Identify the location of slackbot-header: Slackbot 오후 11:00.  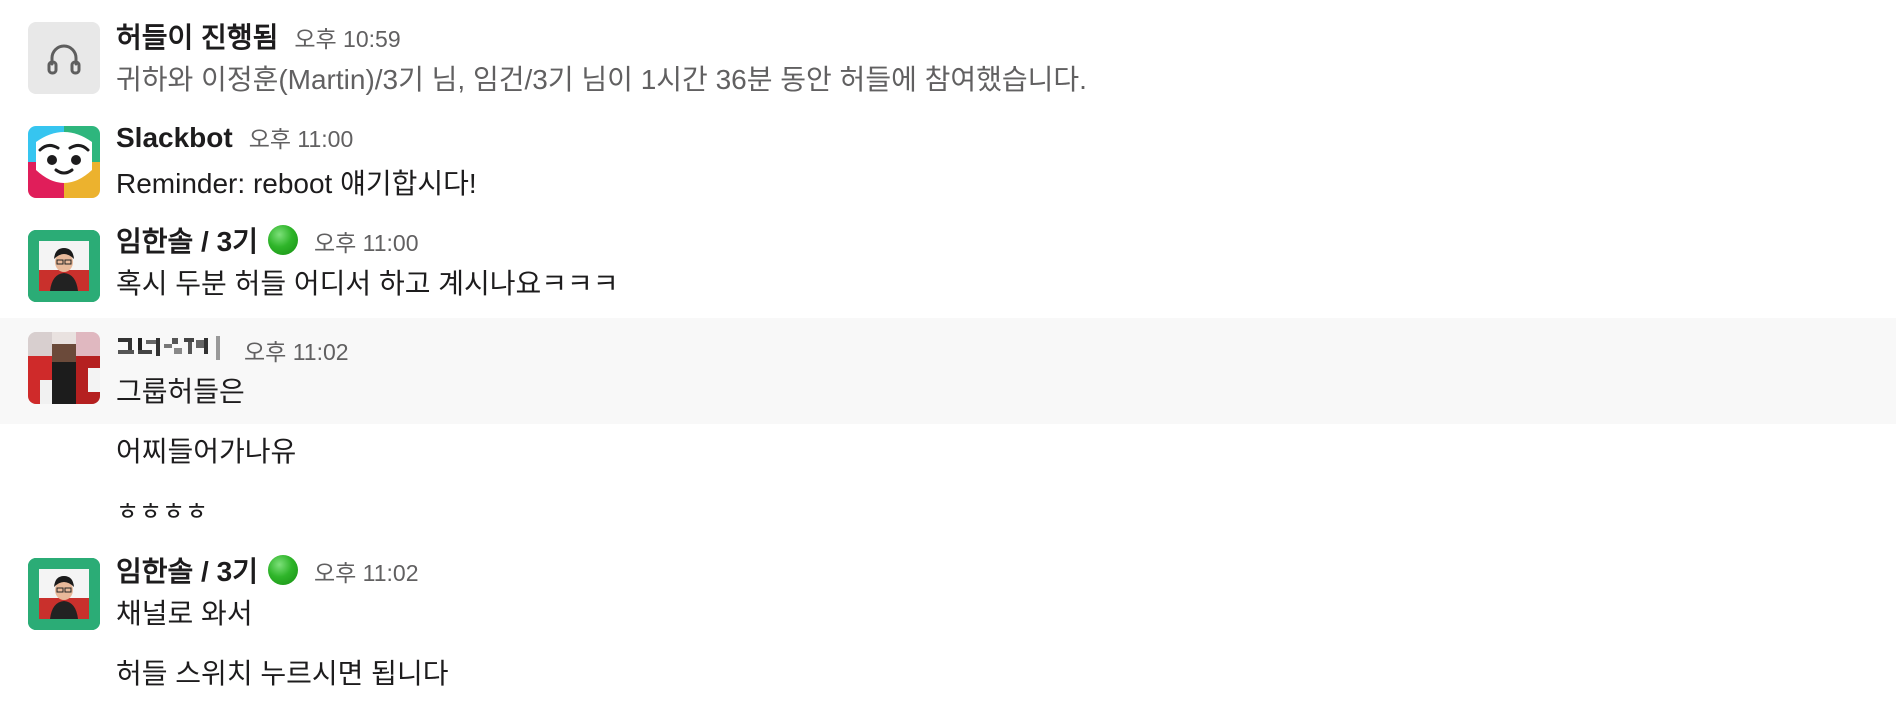
(234, 140).